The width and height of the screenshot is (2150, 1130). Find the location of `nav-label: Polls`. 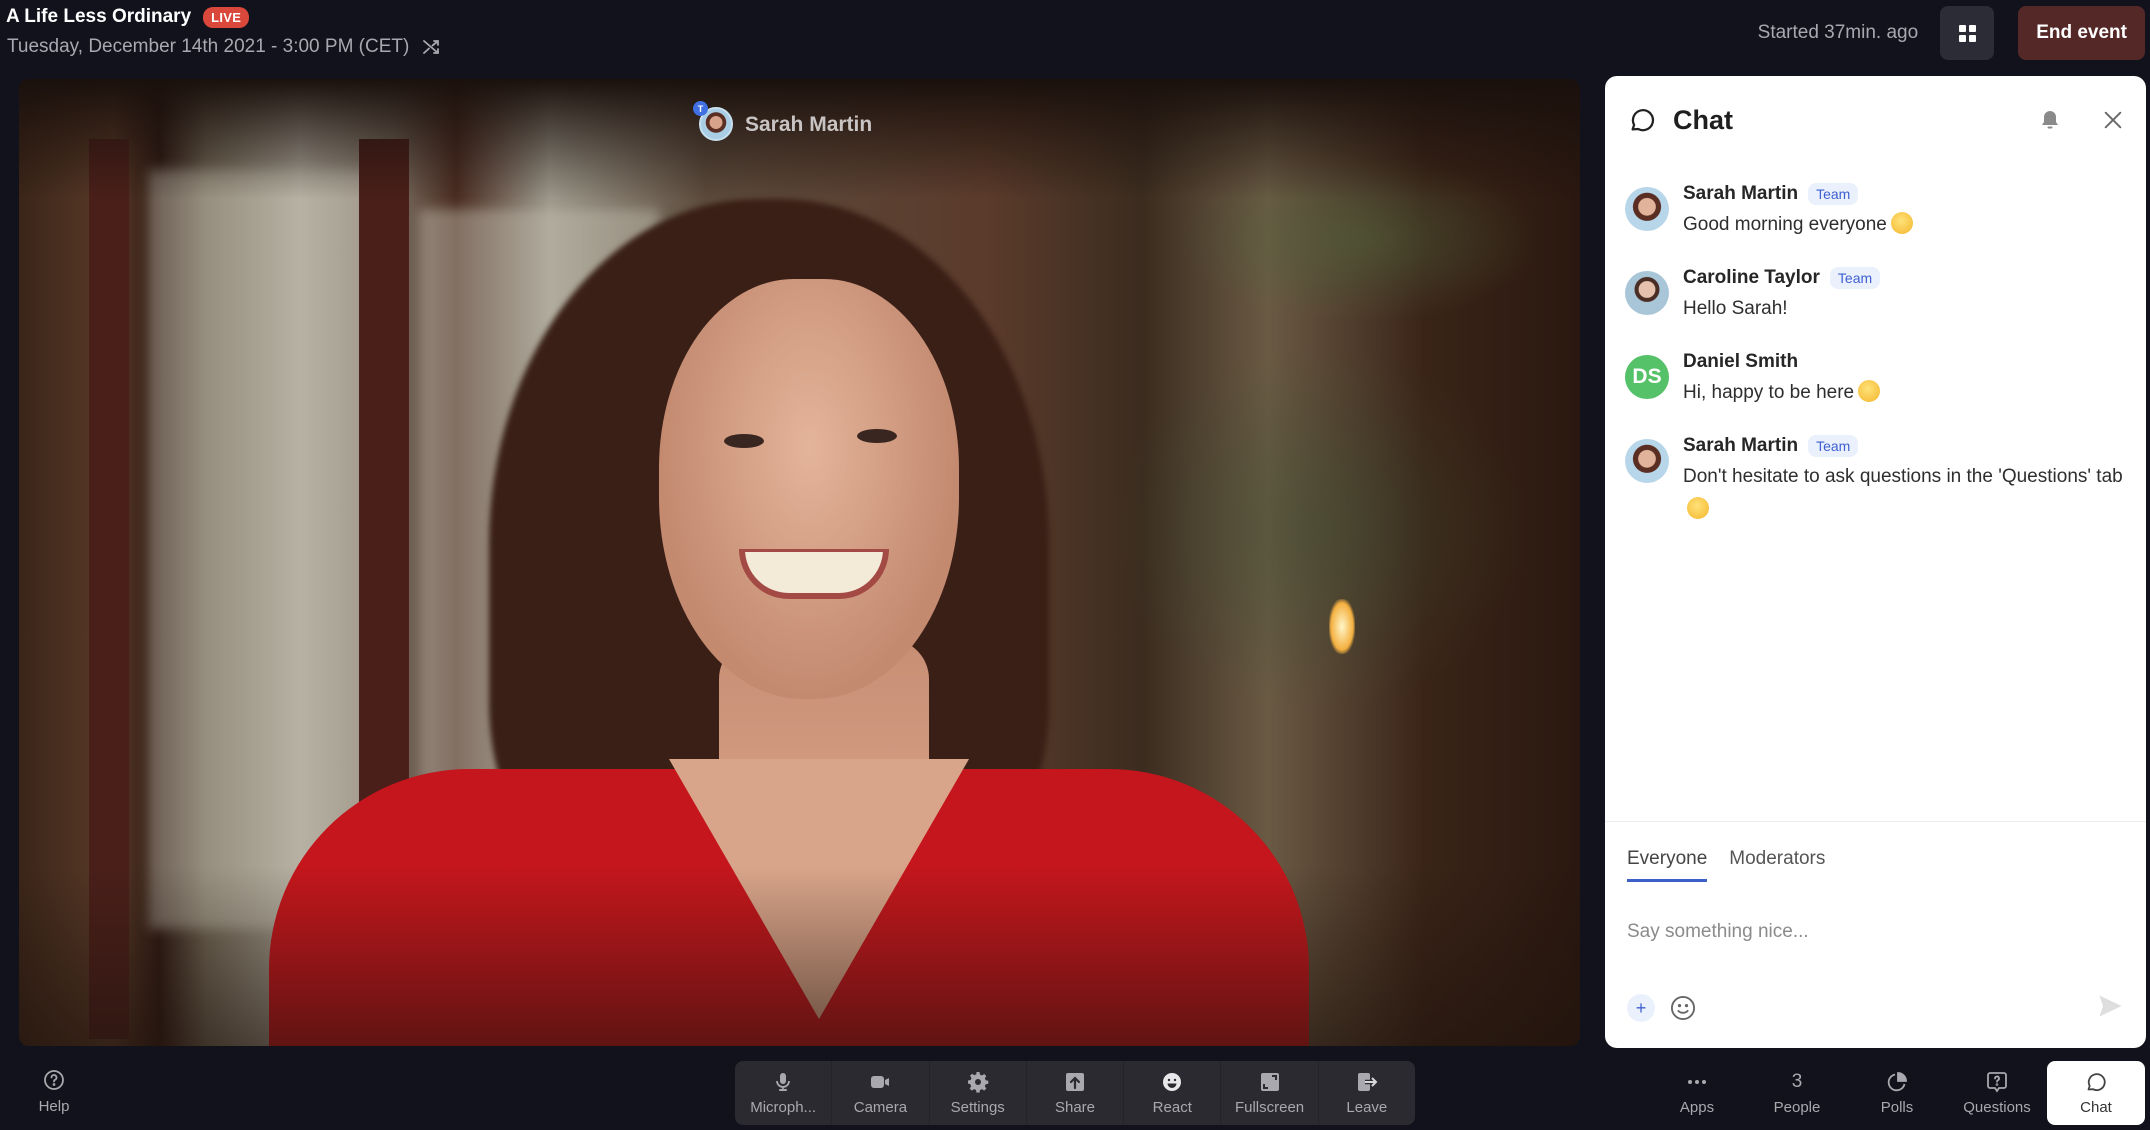

nav-label: Polls is located at coordinates (1897, 1107).